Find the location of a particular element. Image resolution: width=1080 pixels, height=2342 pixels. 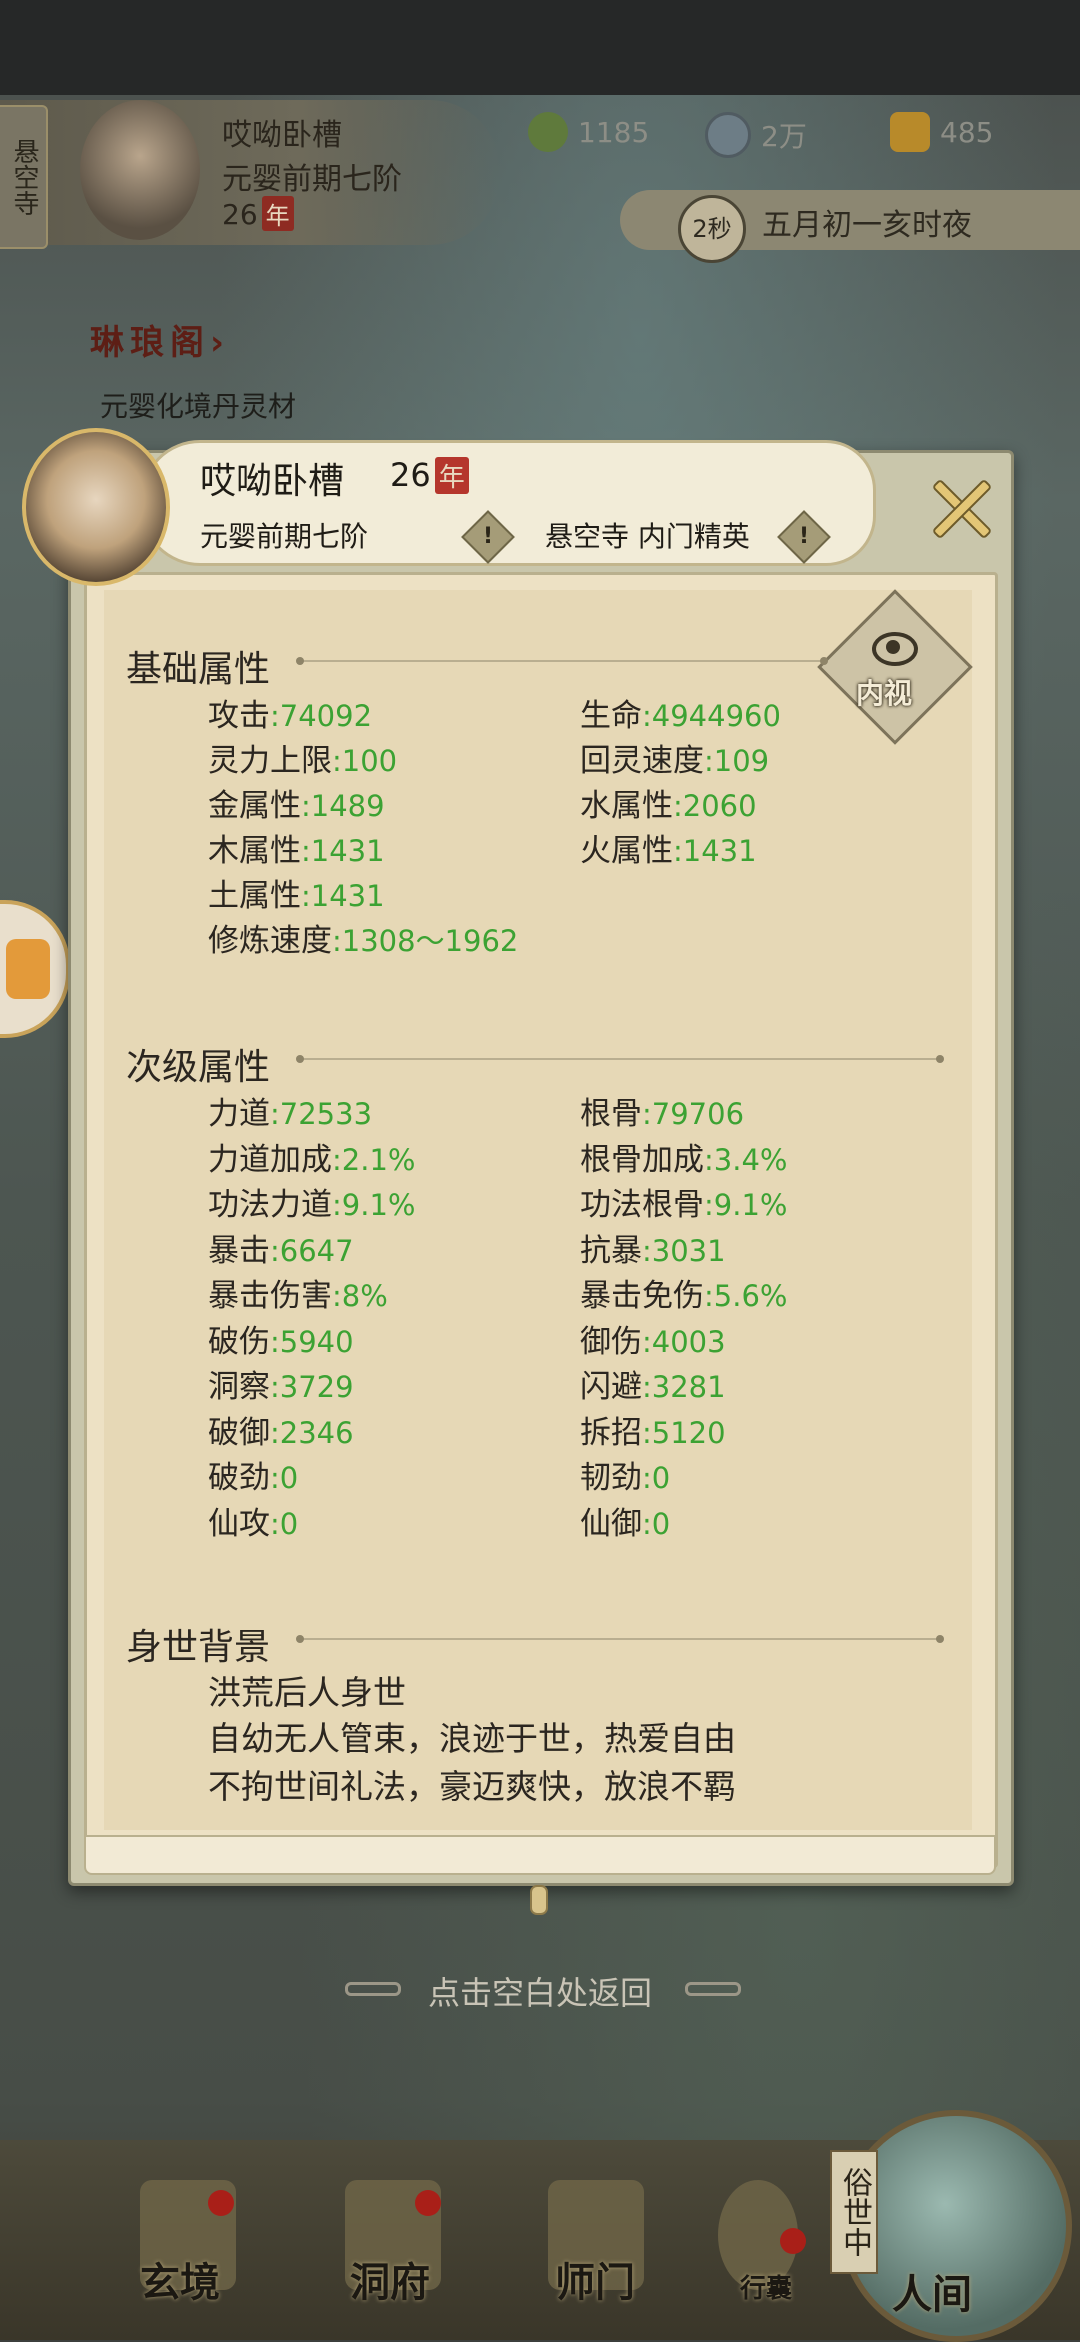

hint-ornament-right is located at coordinates (713, 1989).